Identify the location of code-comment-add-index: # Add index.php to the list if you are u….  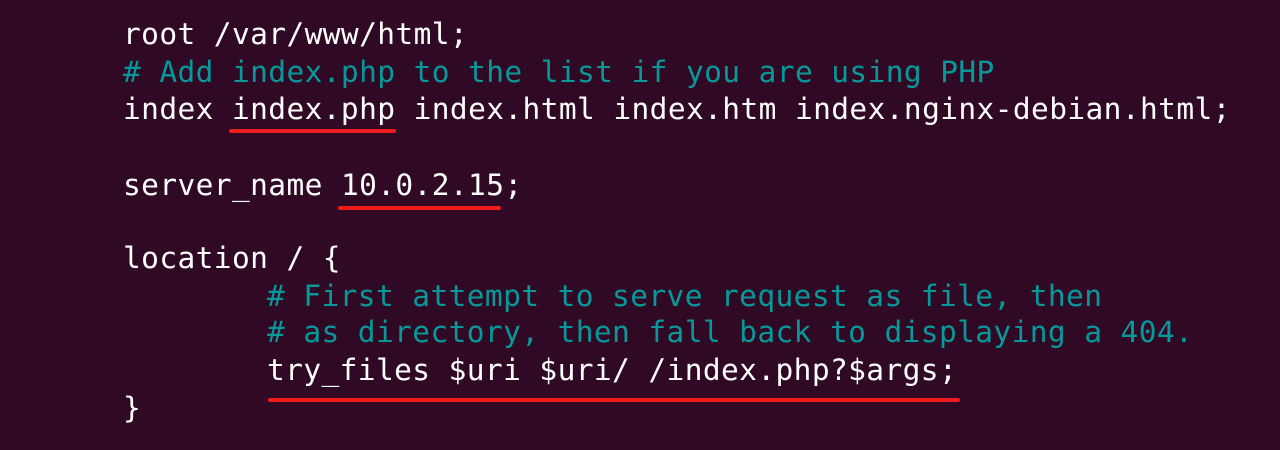
(559, 72).